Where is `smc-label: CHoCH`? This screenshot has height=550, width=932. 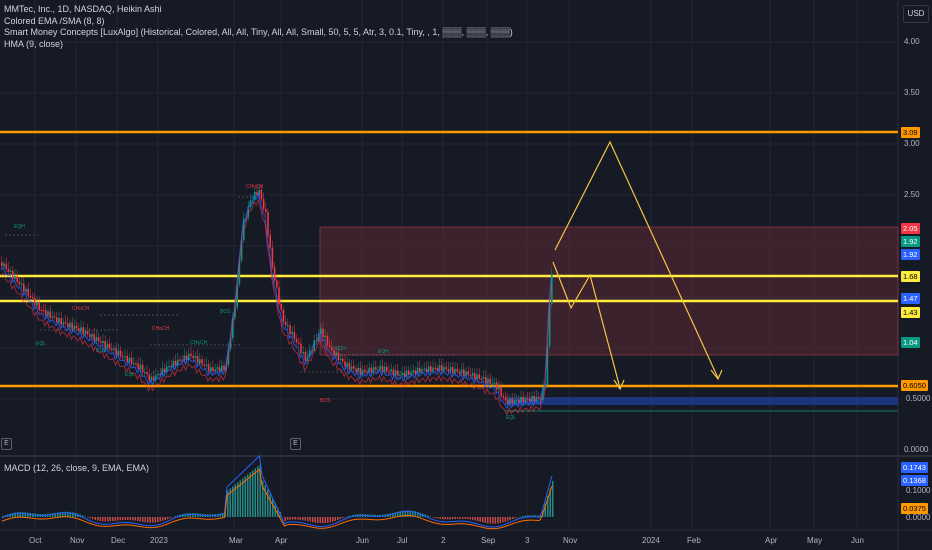 smc-label: CHoCH is located at coordinates (161, 329).